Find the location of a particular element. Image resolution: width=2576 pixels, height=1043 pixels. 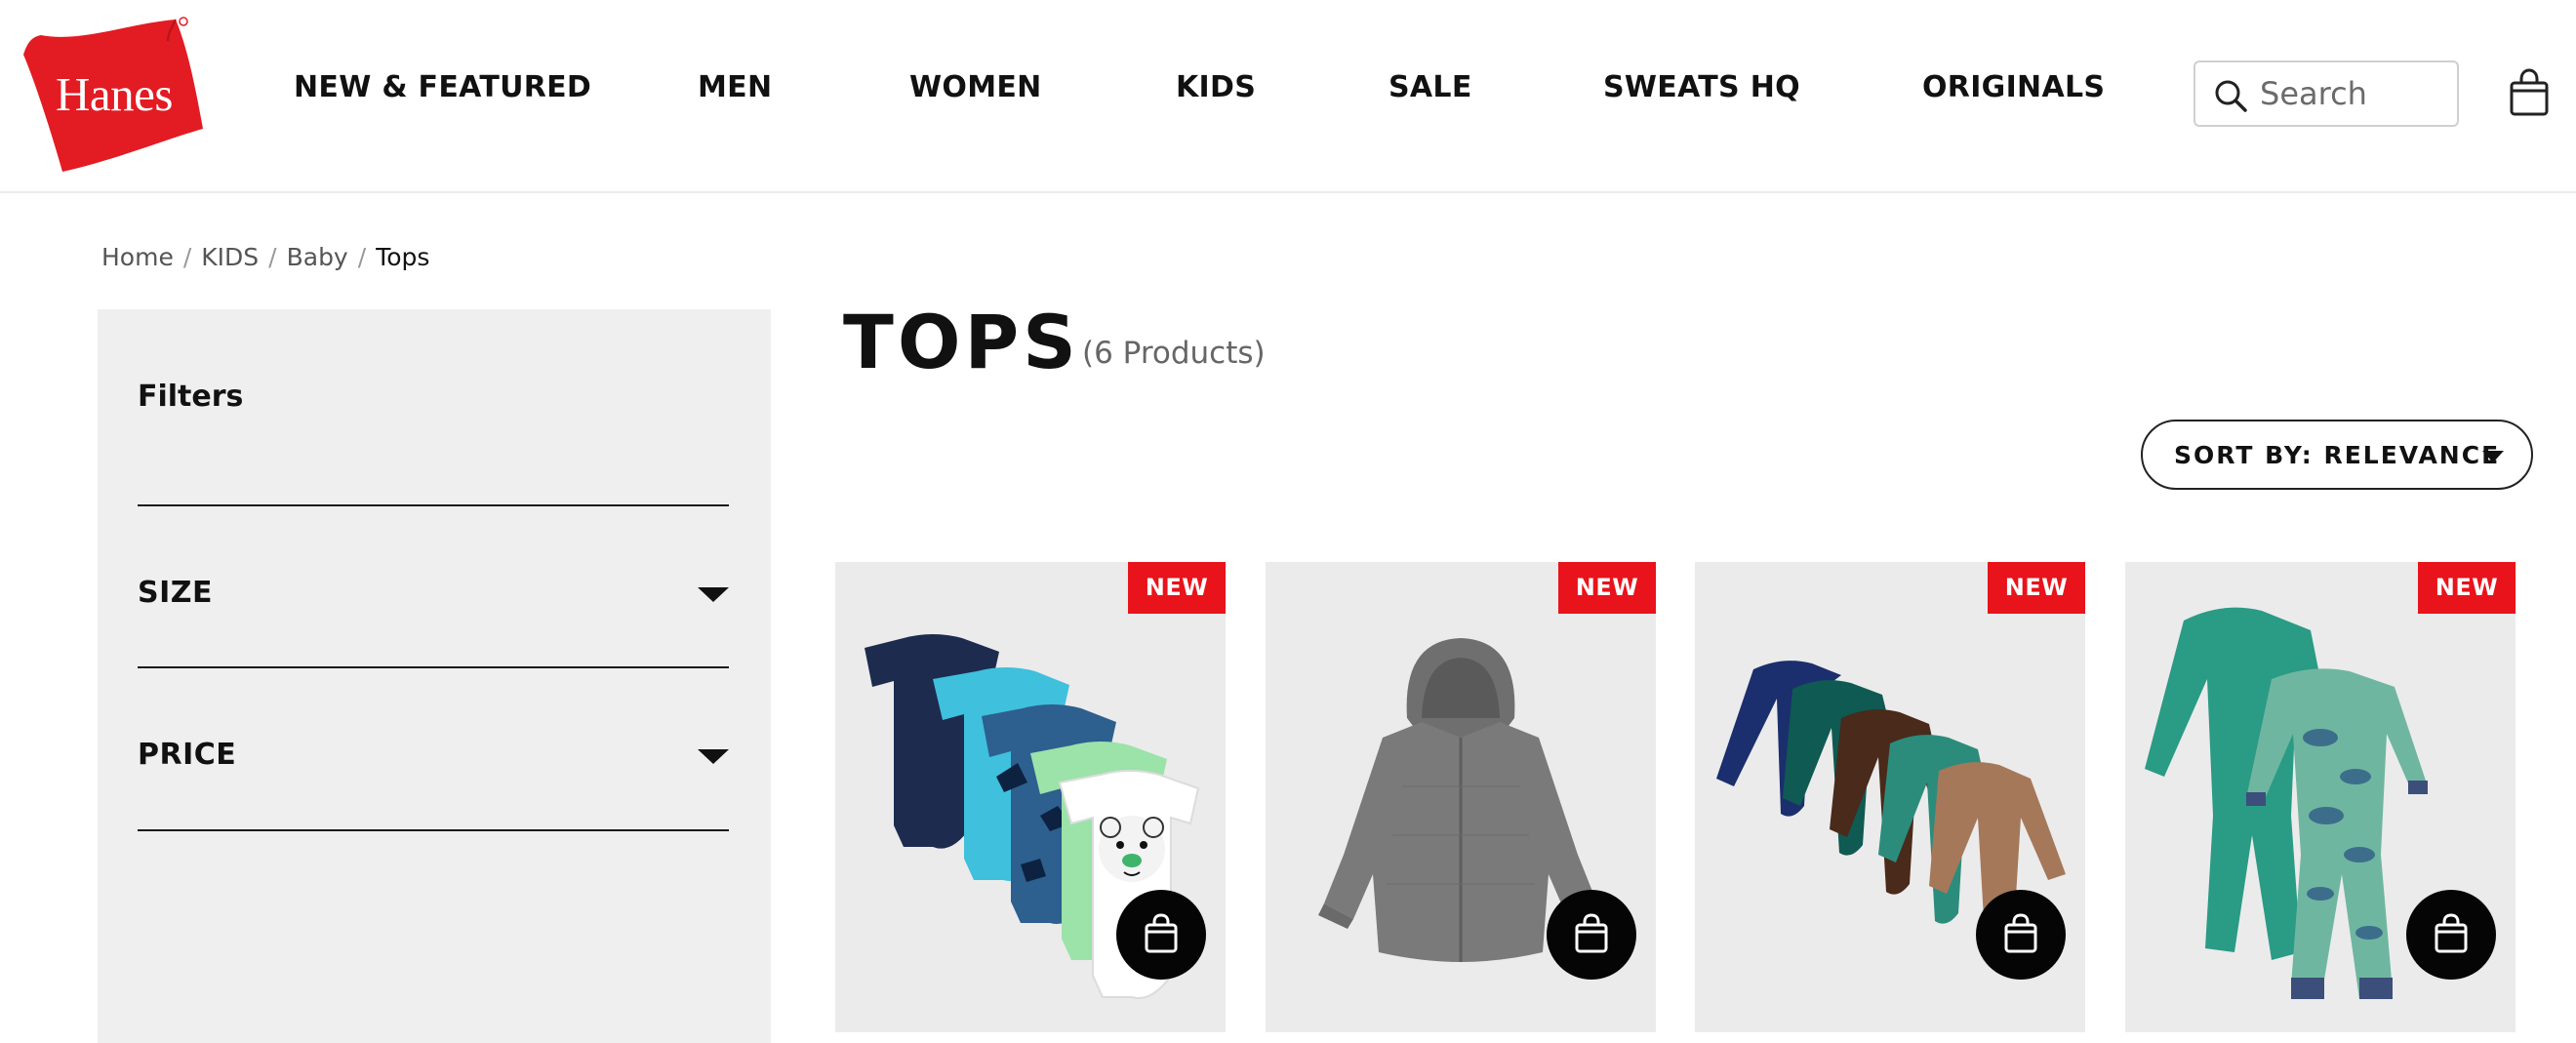

hanes-logo: Hanes is located at coordinates (114, 94).